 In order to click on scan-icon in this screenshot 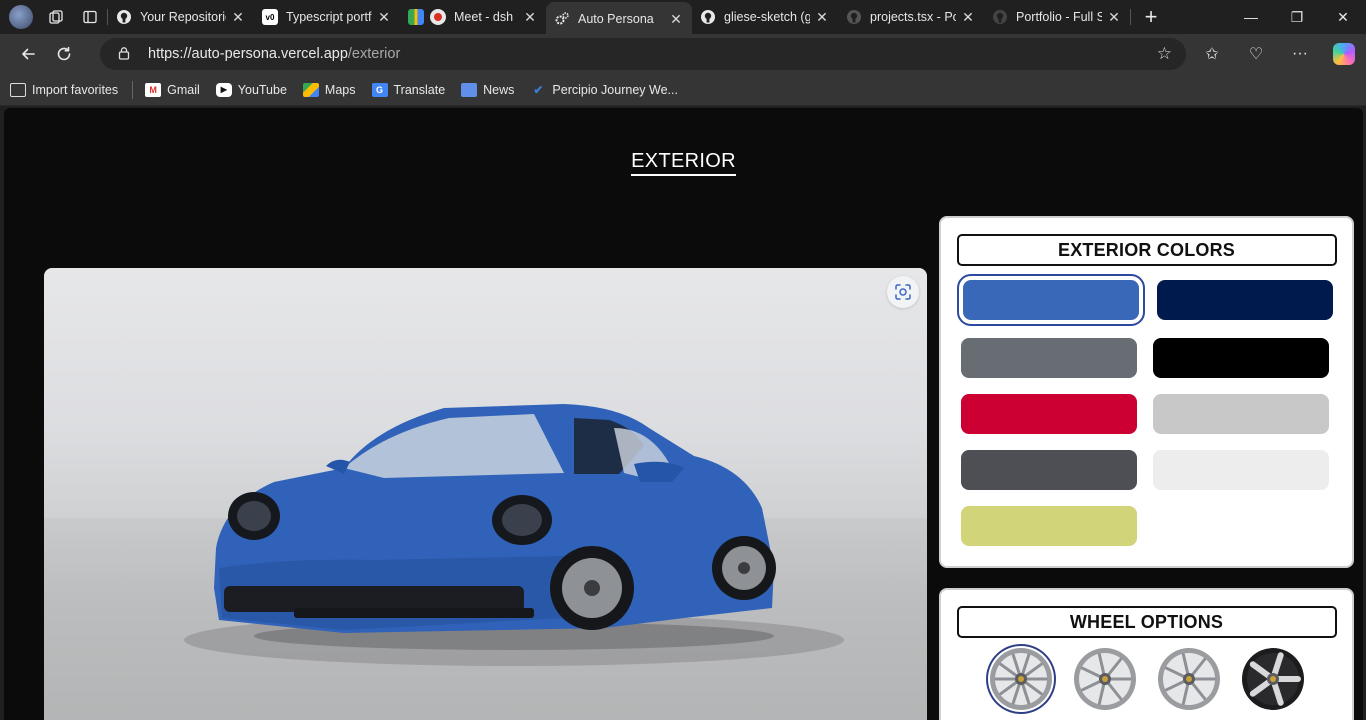, I will do `click(903, 292)`.